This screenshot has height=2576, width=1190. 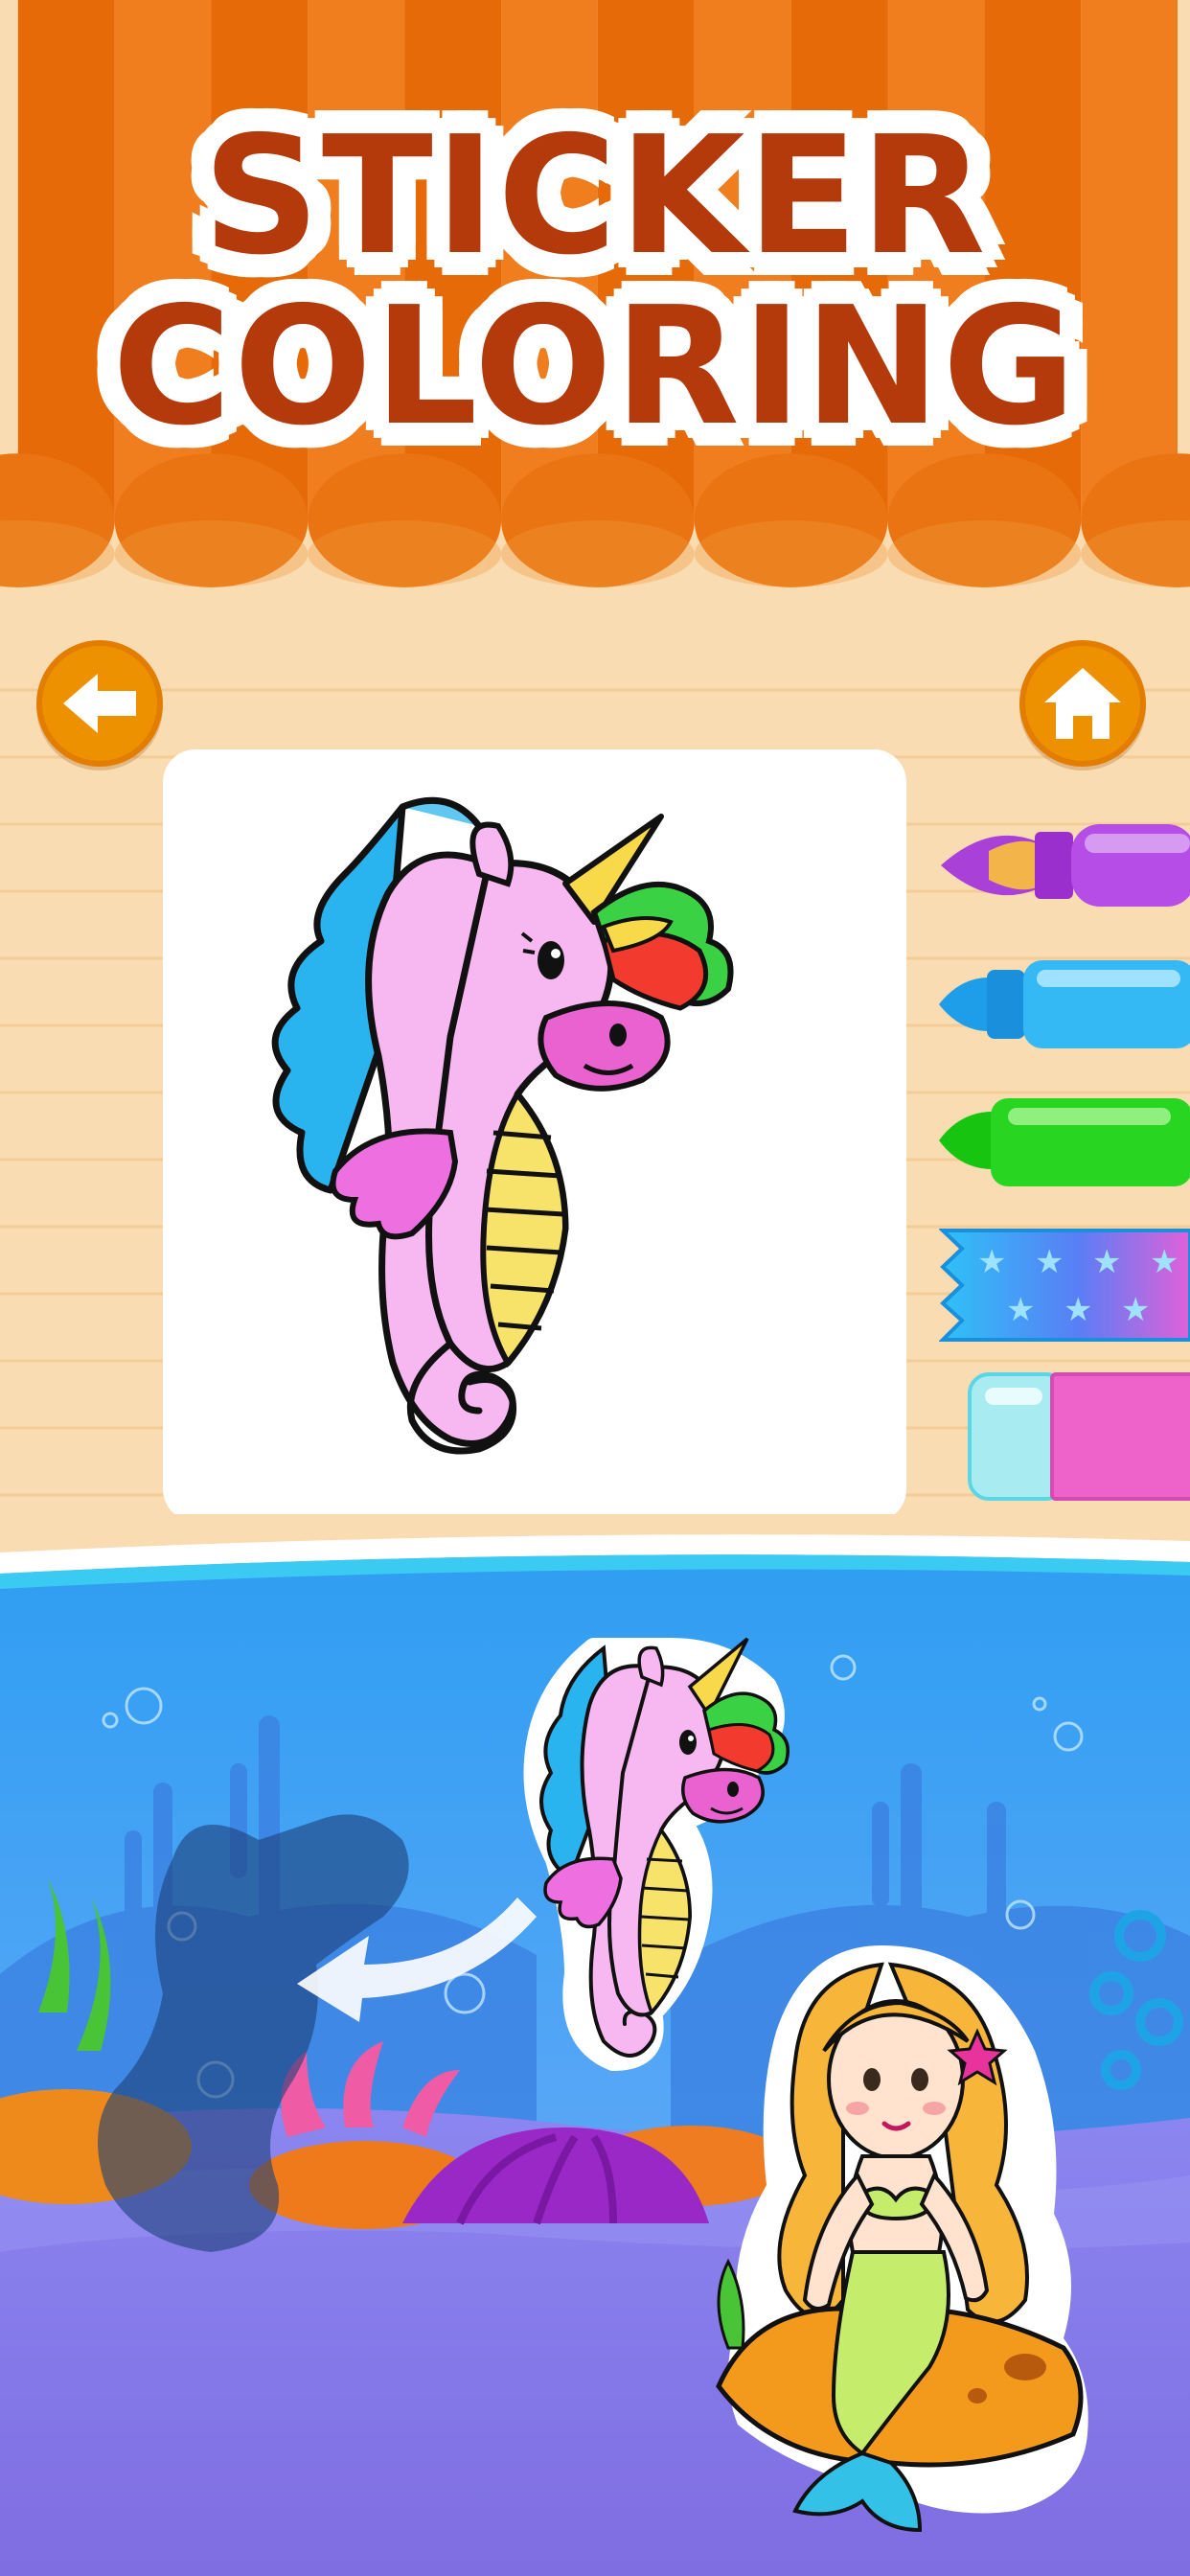 What do you see at coordinates (1061, 865) in the screenshot?
I see `paint-brush-tool` at bounding box center [1061, 865].